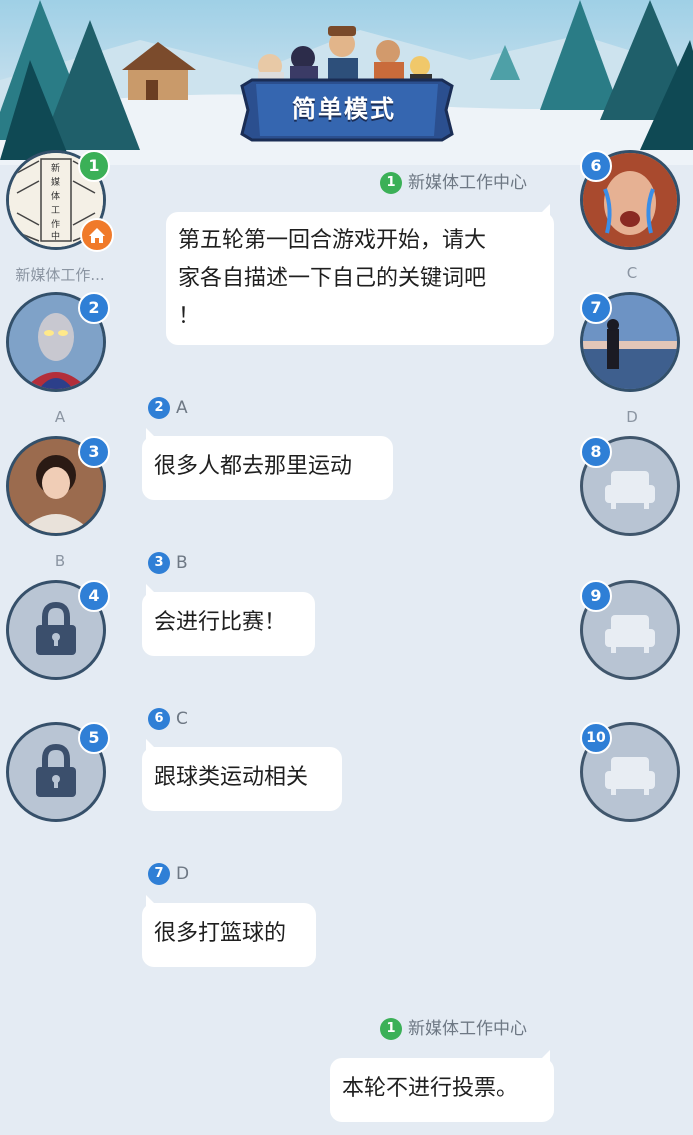  Describe the element at coordinates (632, 417) in the screenshot. I see `seat-7-name: D` at that location.